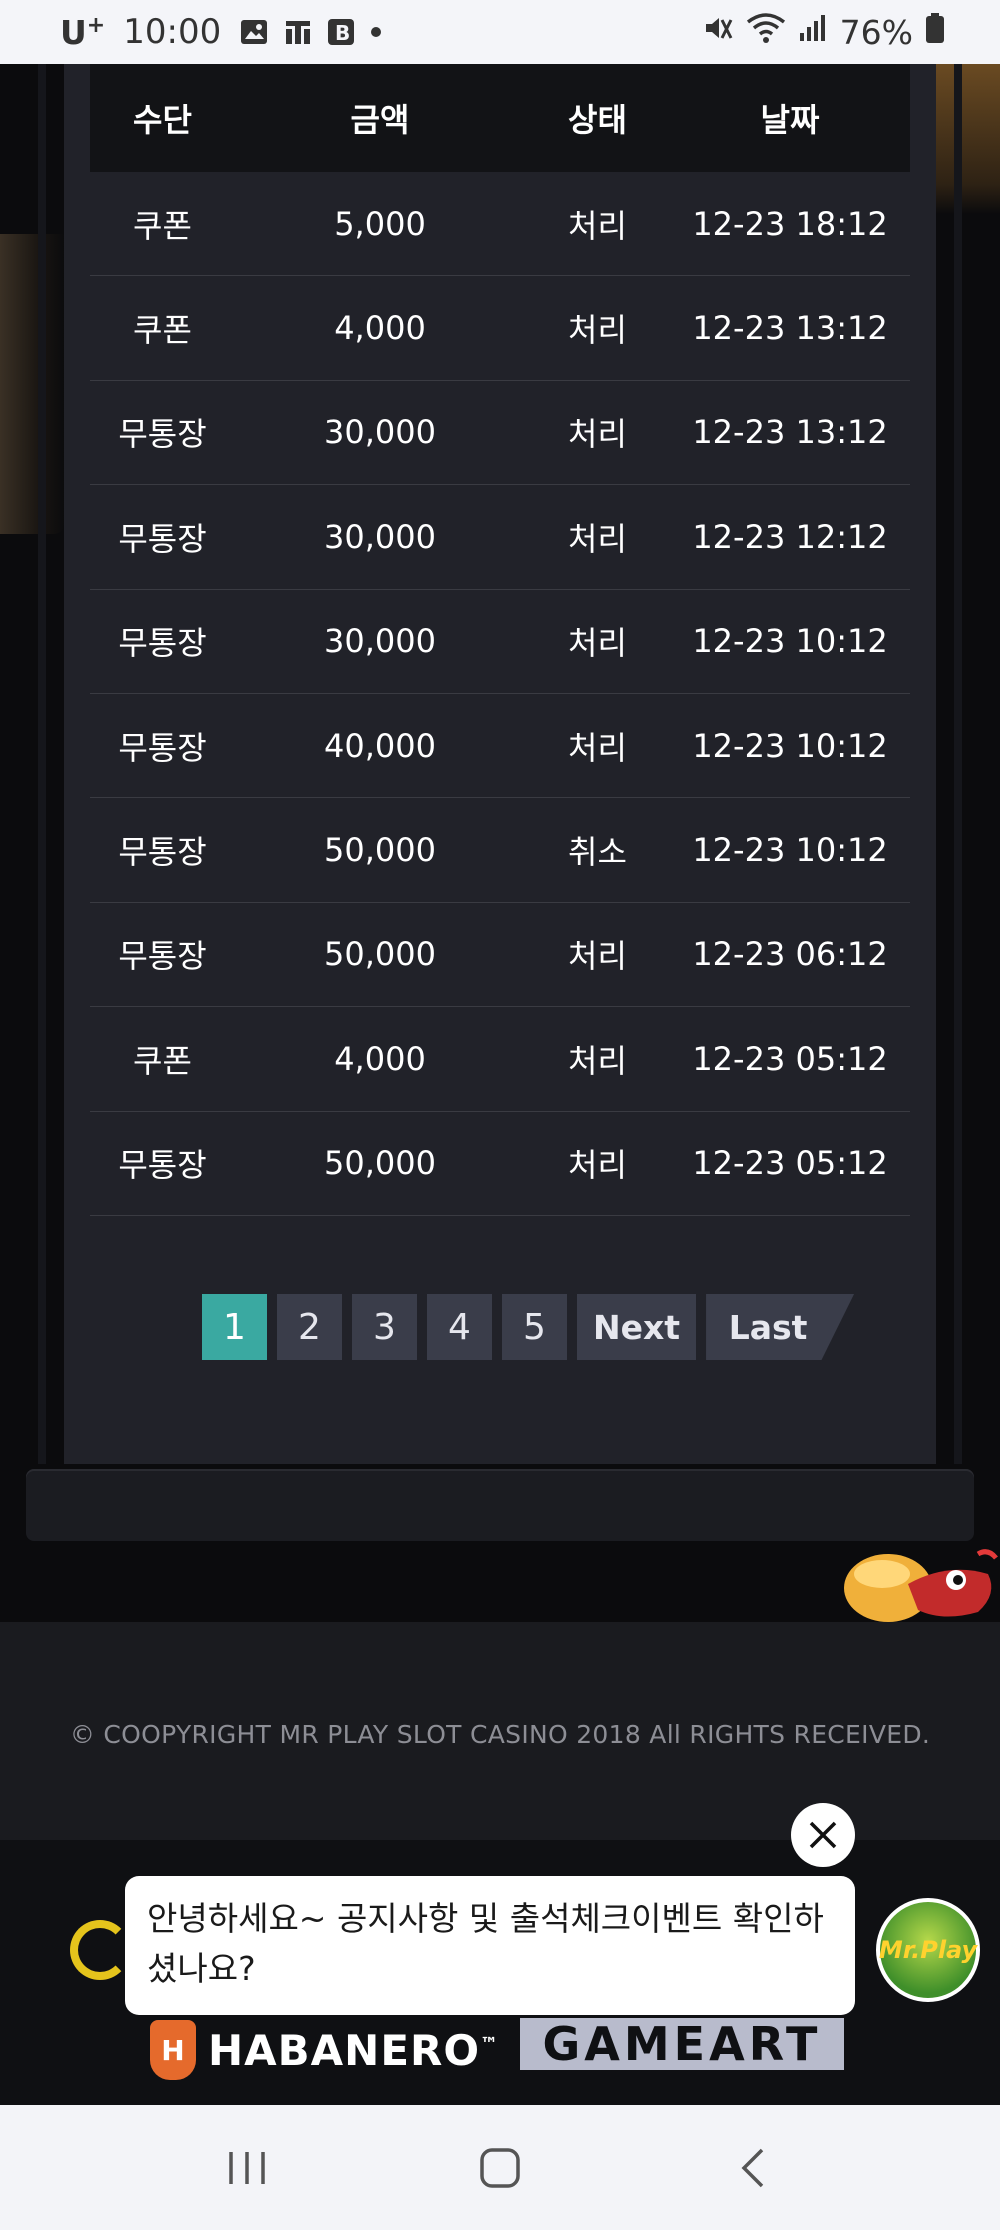  What do you see at coordinates (790, 954) in the screenshot?
I see `cell-date: 12-23 06:12` at bounding box center [790, 954].